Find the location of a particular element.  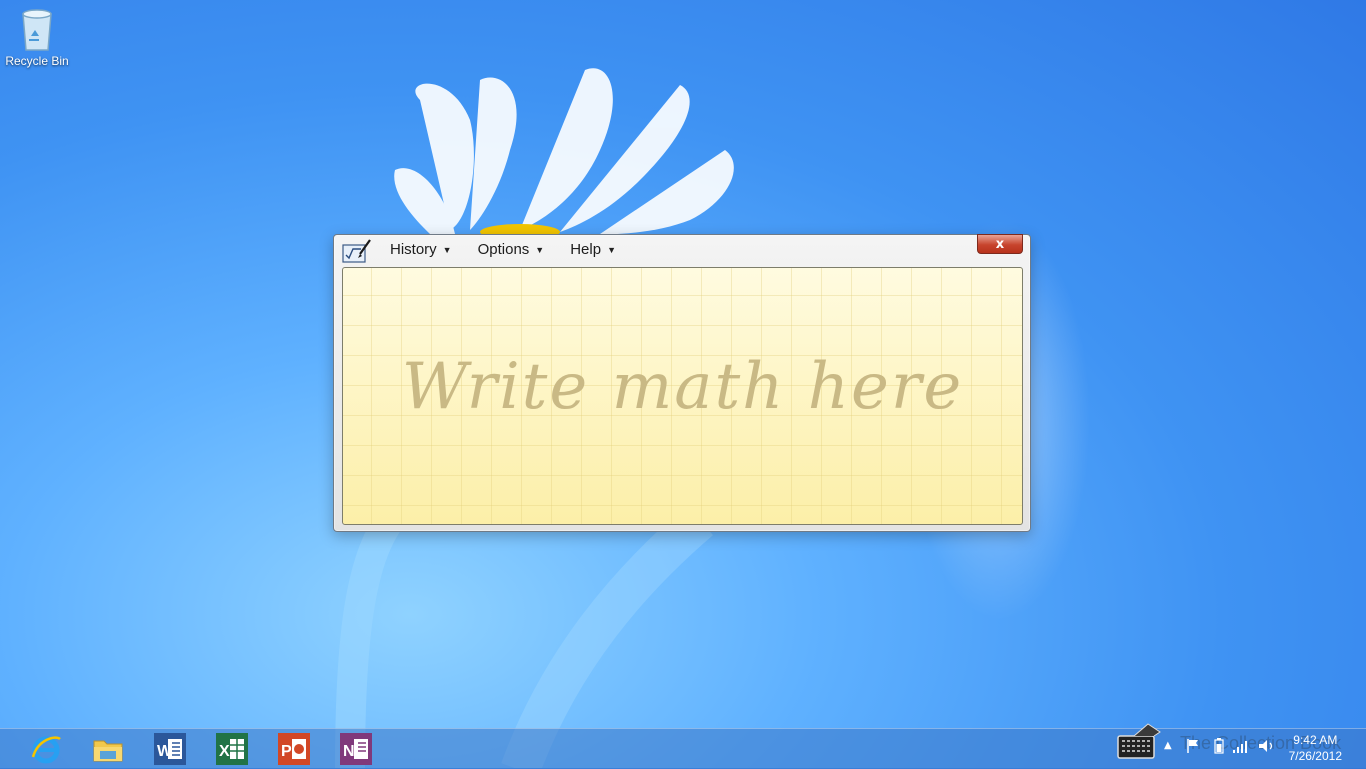

touch-keyboard-icon is located at coordinates (1139, 743).